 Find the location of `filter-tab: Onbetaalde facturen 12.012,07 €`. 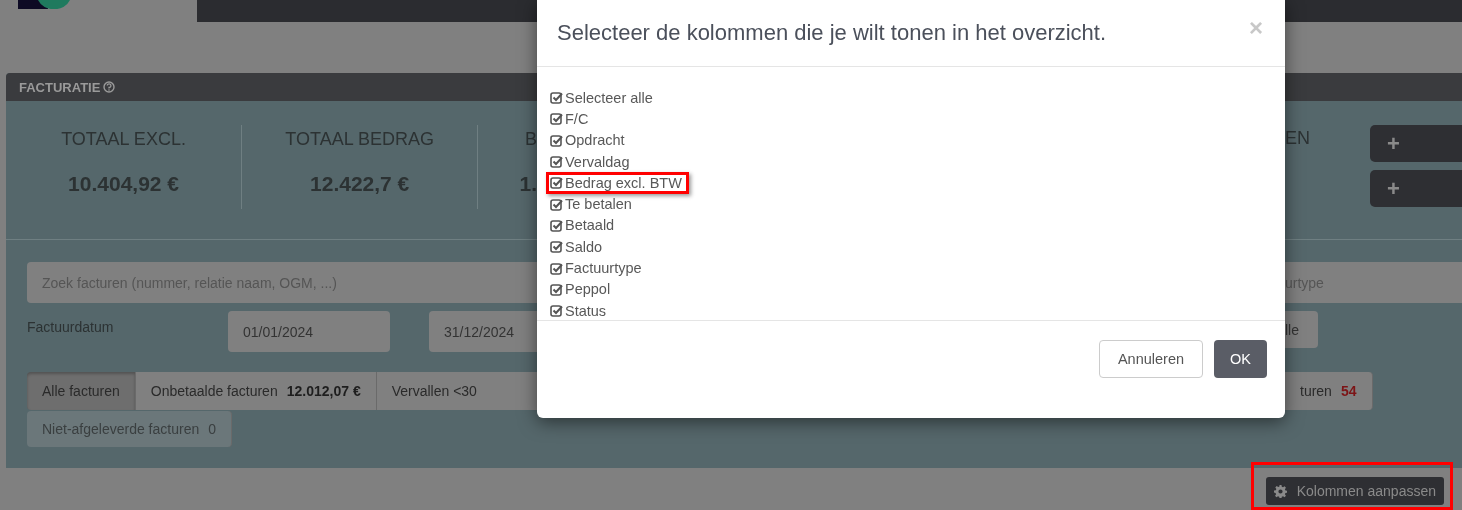

filter-tab: Onbetaalde facturen 12.012,07 € is located at coordinates (256, 391).